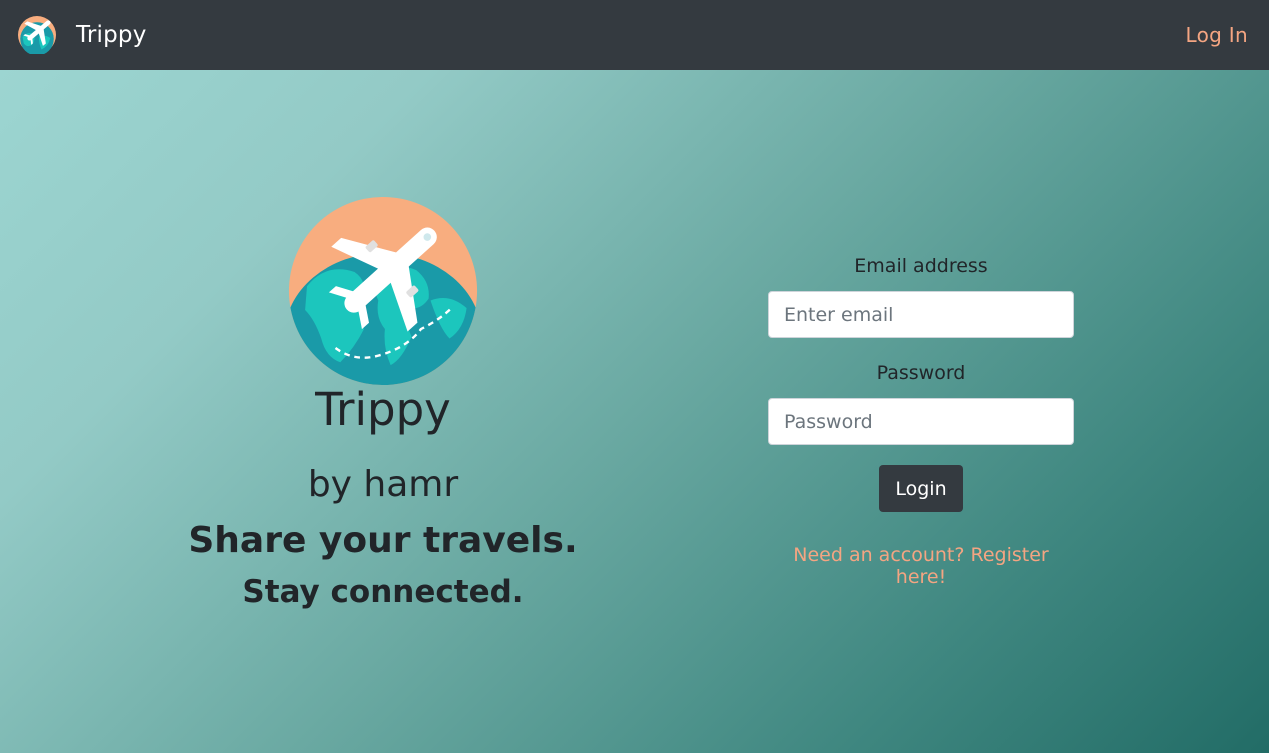 This screenshot has width=1269, height=753. Describe the element at coordinates (921, 314) in the screenshot. I see `email-input` at that location.